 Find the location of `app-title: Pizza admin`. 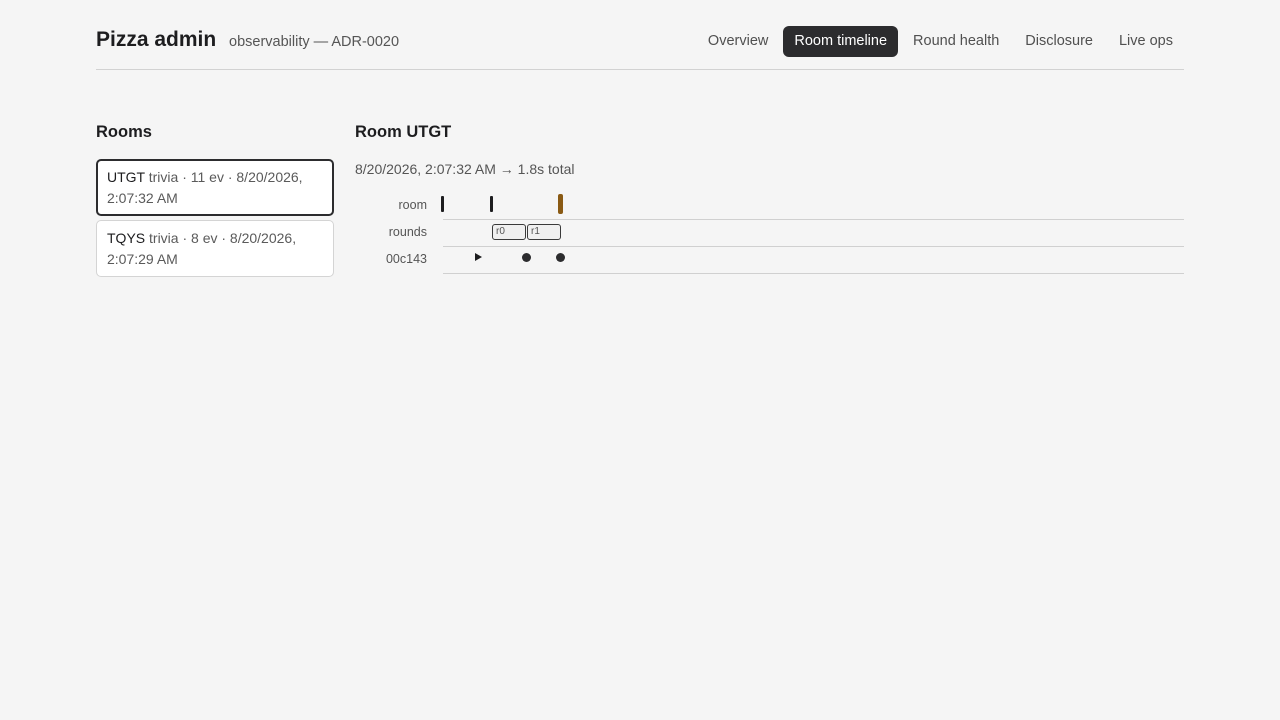

app-title: Pizza admin is located at coordinates (156, 39).